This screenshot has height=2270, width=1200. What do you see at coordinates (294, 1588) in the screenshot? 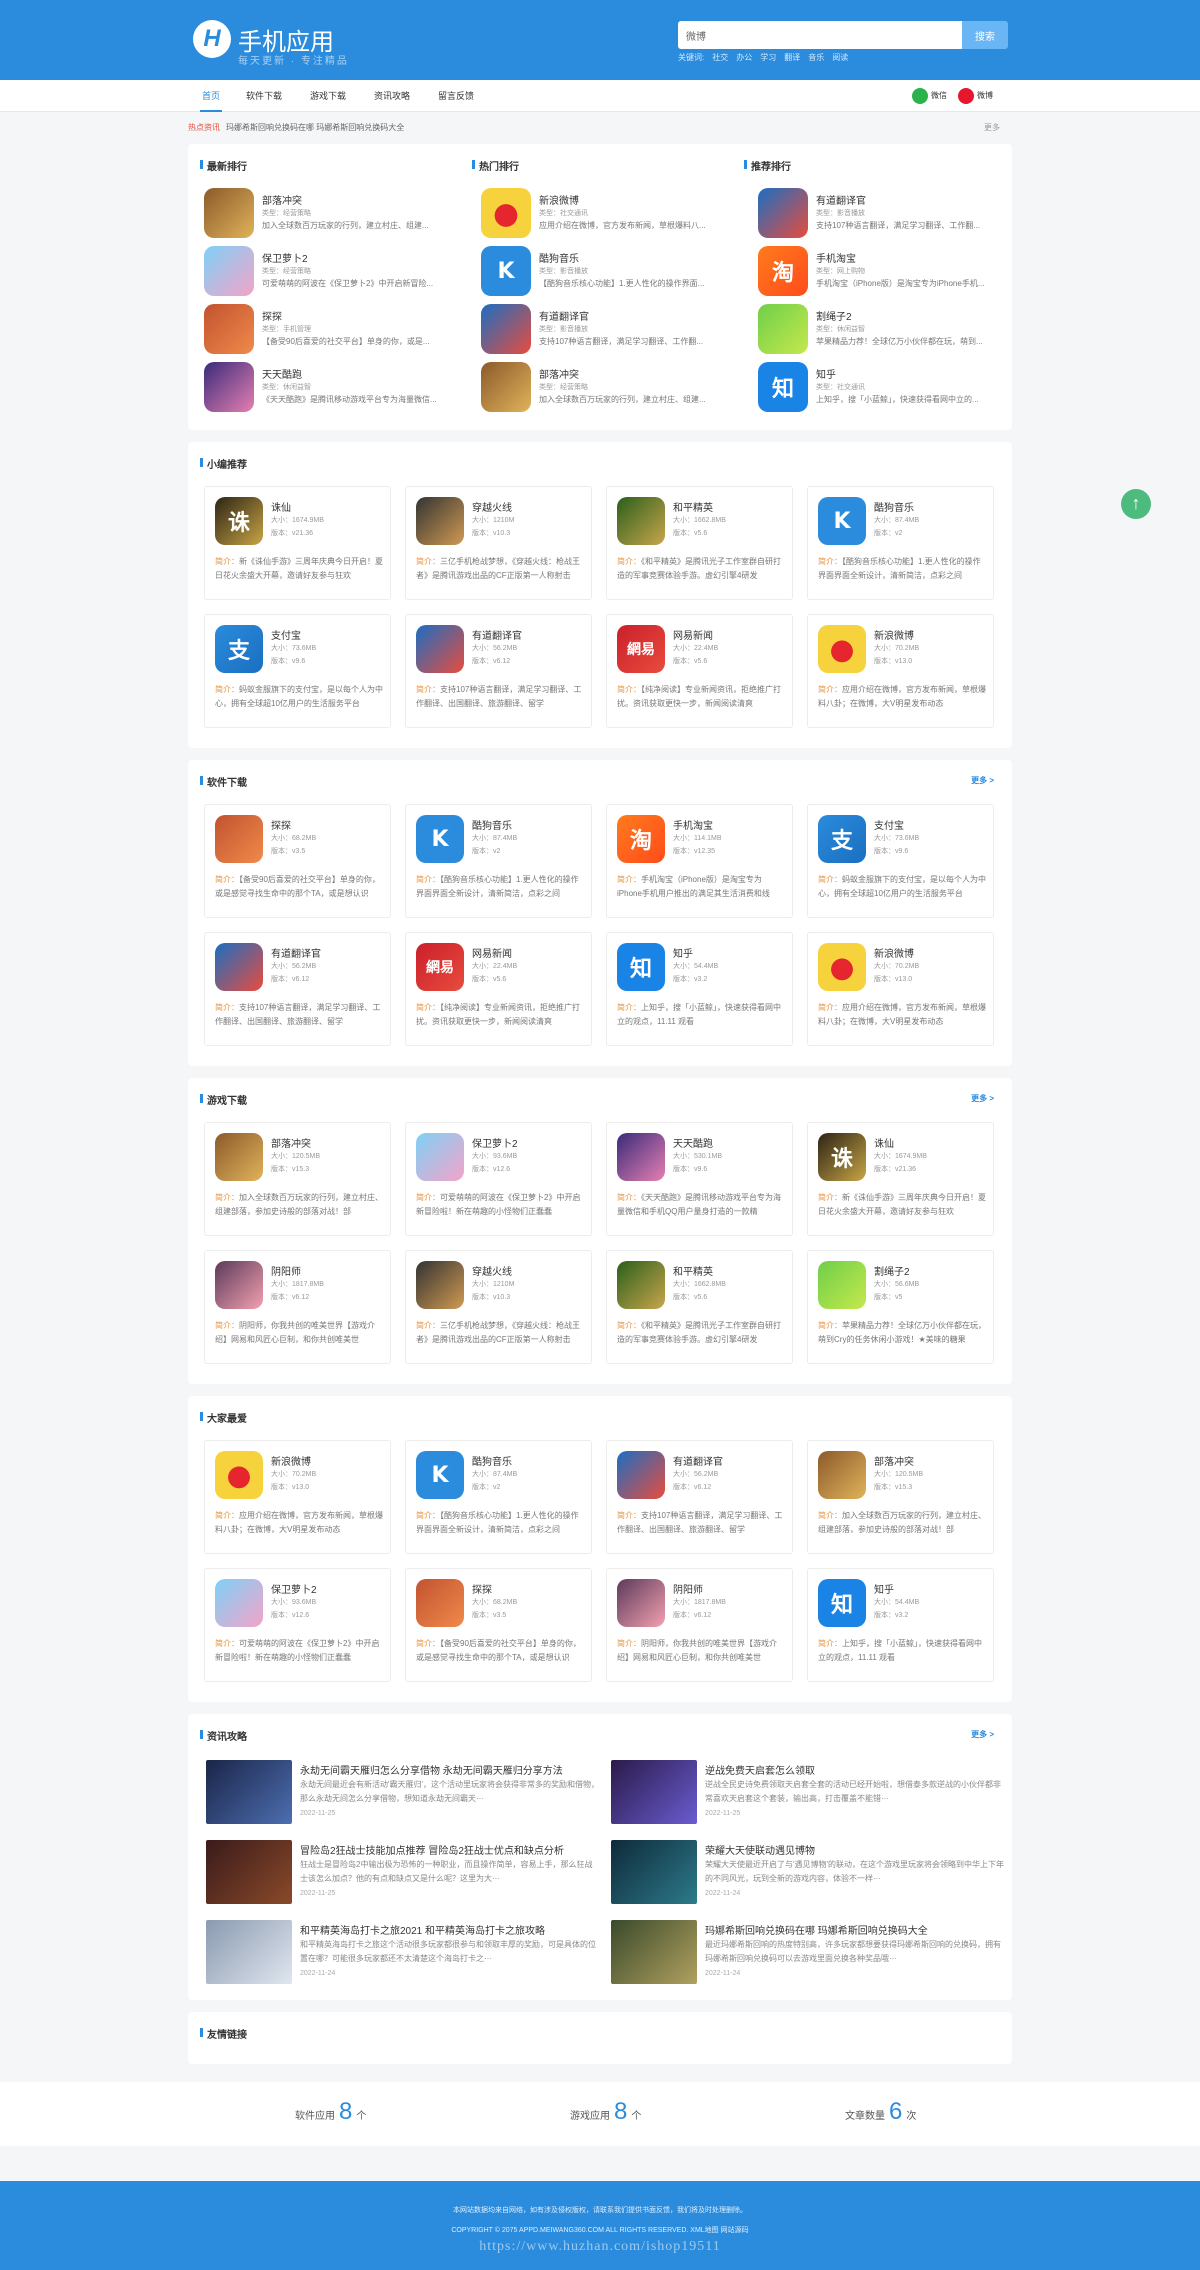
I see `app-name: 保卫萝卜2` at bounding box center [294, 1588].